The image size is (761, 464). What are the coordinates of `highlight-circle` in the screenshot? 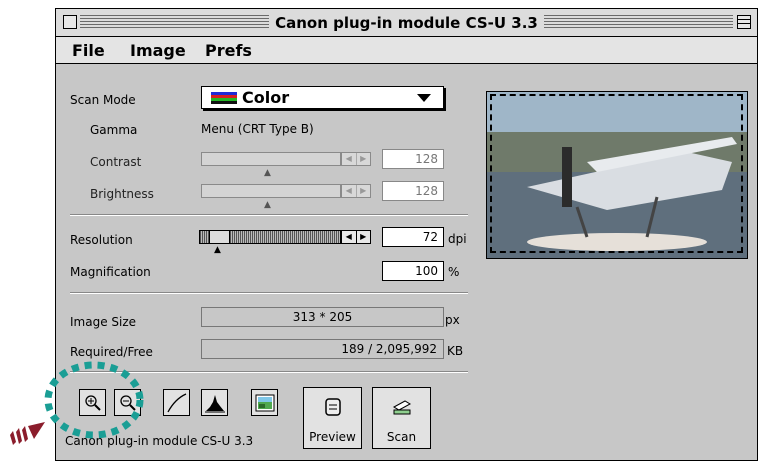 It's located at (94, 400).